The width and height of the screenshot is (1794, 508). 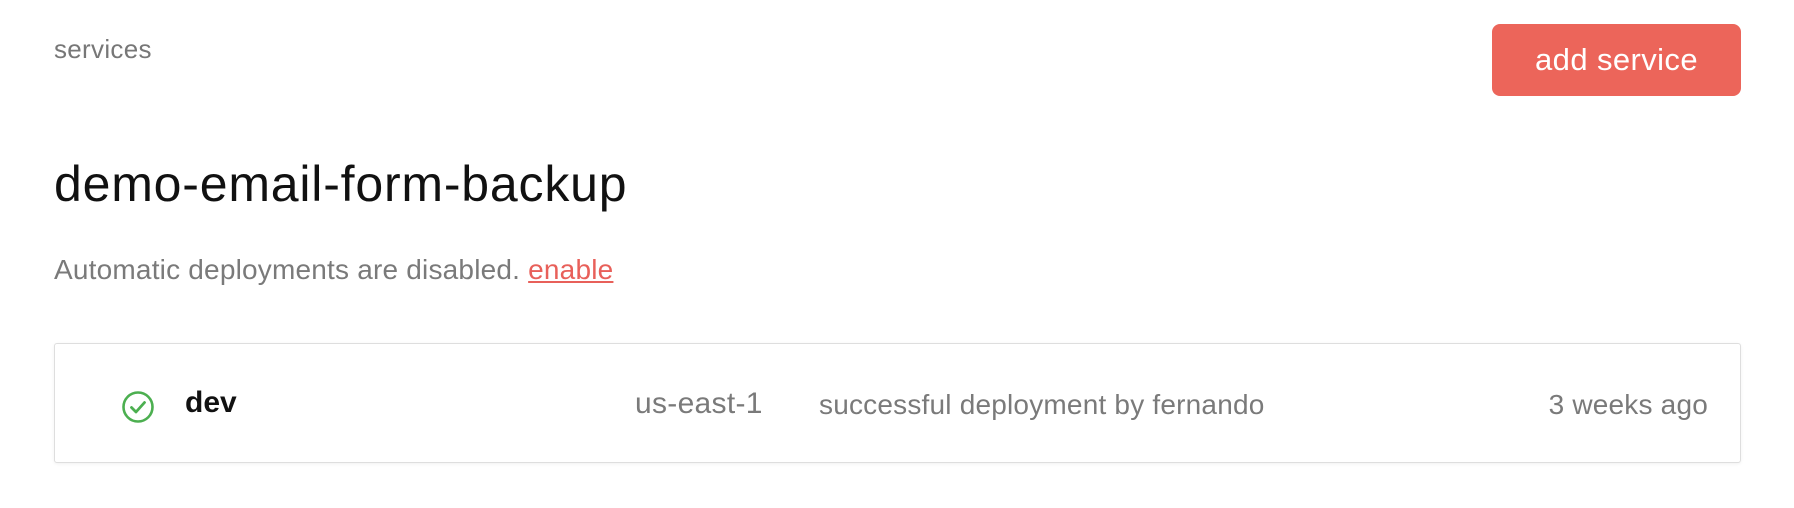 What do you see at coordinates (1616, 60) in the screenshot?
I see `add-service-button: add service` at bounding box center [1616, 60].